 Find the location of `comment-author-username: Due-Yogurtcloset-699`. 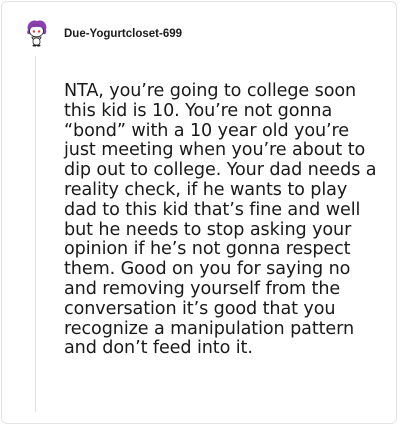

comment-author-username: Due-Yogurtcloset-699 is located at coordinates (123, 34).